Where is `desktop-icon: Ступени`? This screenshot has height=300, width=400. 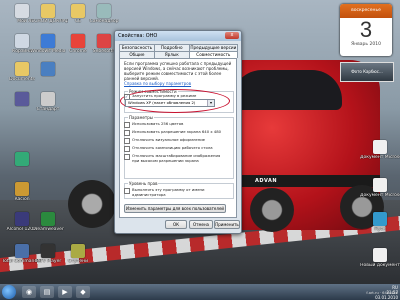
desktop-icon: Ступени is located at coordinates (78, 254).